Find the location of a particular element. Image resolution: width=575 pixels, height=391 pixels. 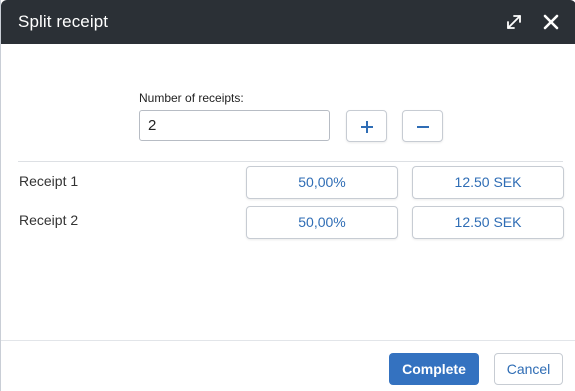

decrement-button is located at coordinates (422, 126).